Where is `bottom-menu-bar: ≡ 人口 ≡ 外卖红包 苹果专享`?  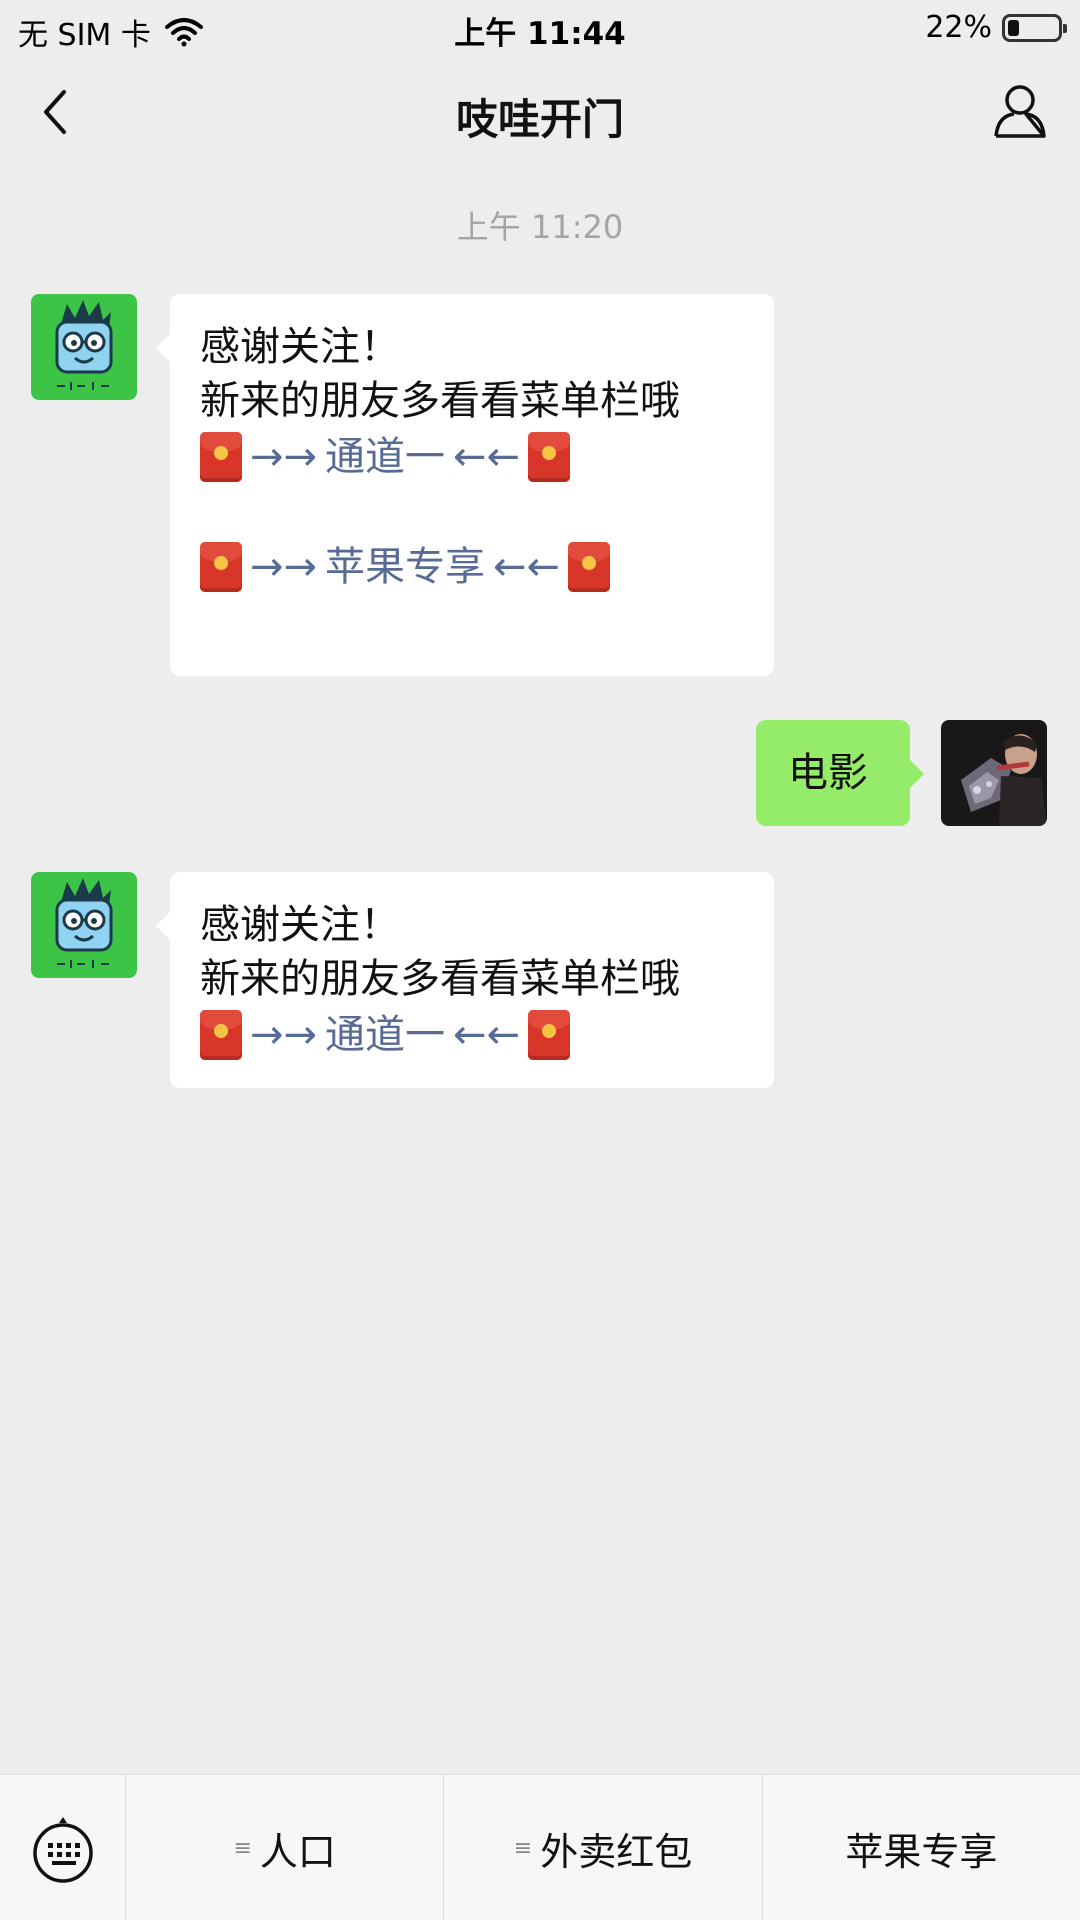 bottom-menu-bar: ≡ 人口 ≡ 外卖红包 苹果专享 is located at coordinates (540, 1847).